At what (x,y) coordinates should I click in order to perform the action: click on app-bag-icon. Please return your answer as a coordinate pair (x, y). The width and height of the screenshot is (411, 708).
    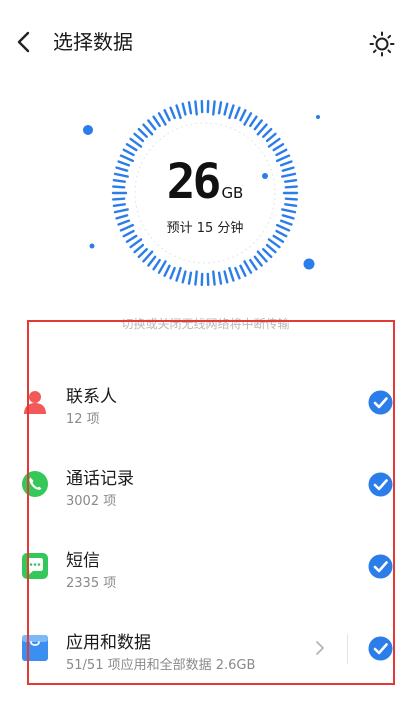
    Looking at the image, I should click on (35, 648).